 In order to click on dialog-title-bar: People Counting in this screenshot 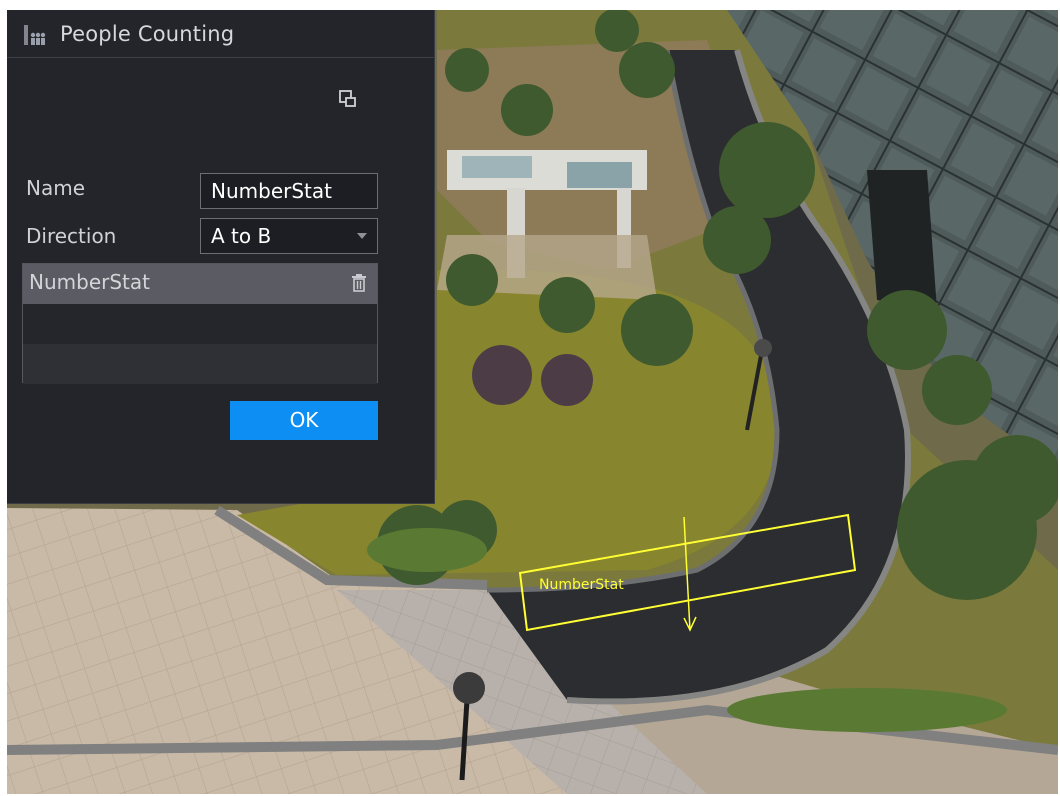, I will do `click(220, 34)`.